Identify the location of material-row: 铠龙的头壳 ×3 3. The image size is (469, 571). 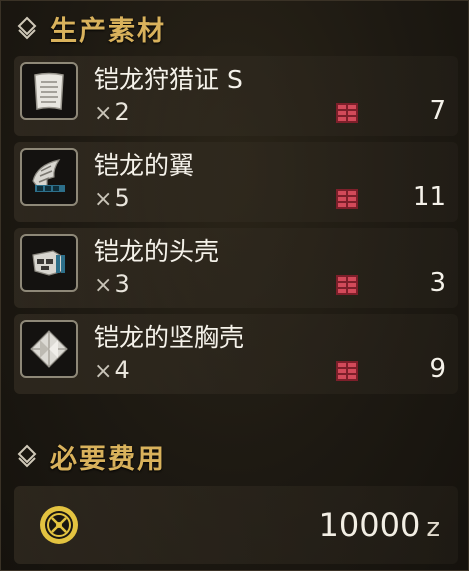
(236, 268).